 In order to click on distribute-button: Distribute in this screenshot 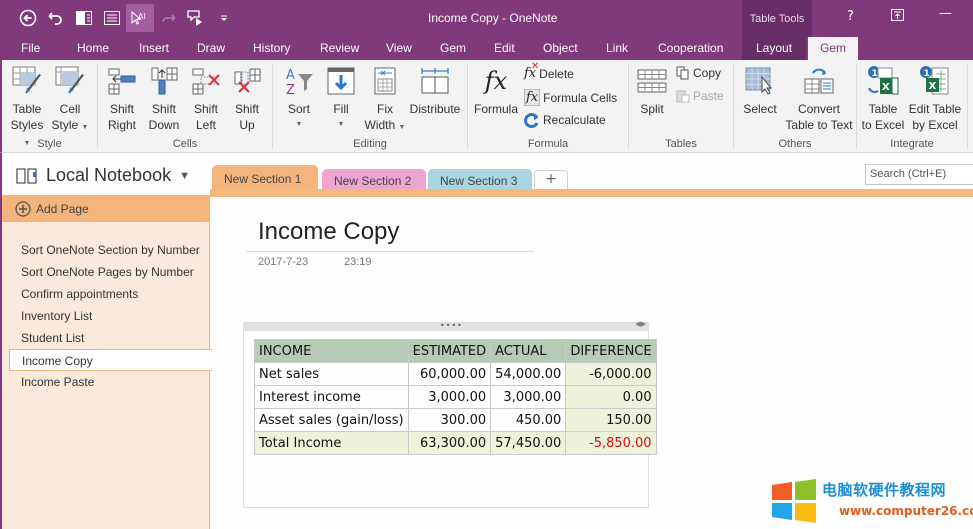, I will do `click(435, 90)`.